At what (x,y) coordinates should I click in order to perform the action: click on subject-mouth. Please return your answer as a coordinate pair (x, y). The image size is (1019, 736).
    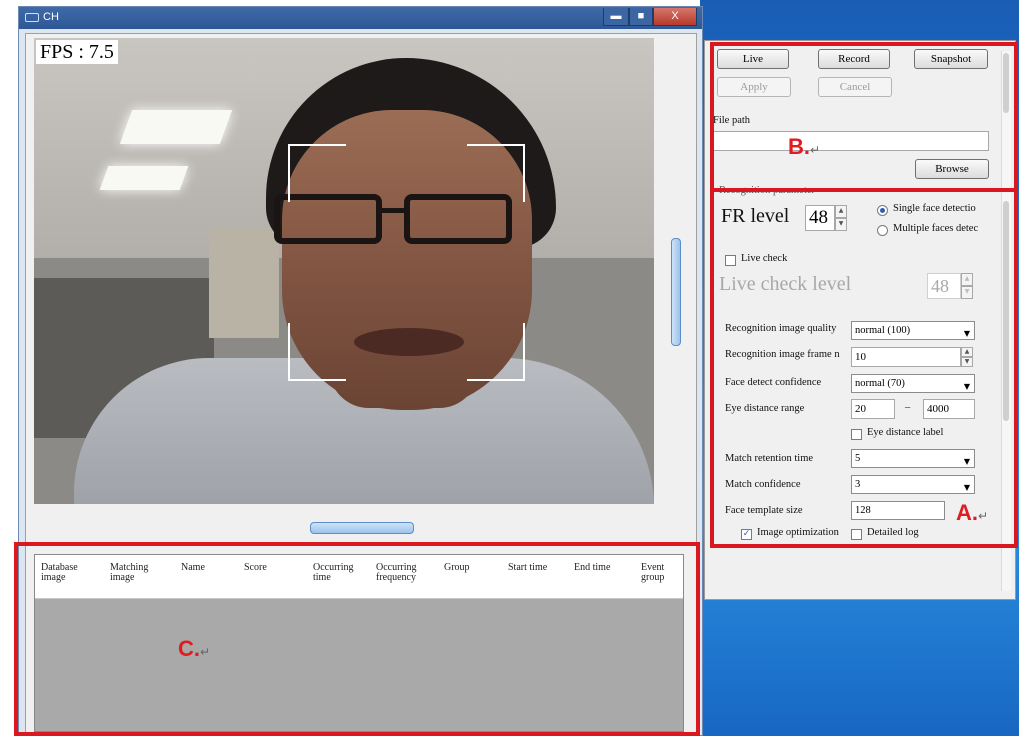
    Looking at the image, I should click on (409, 342).